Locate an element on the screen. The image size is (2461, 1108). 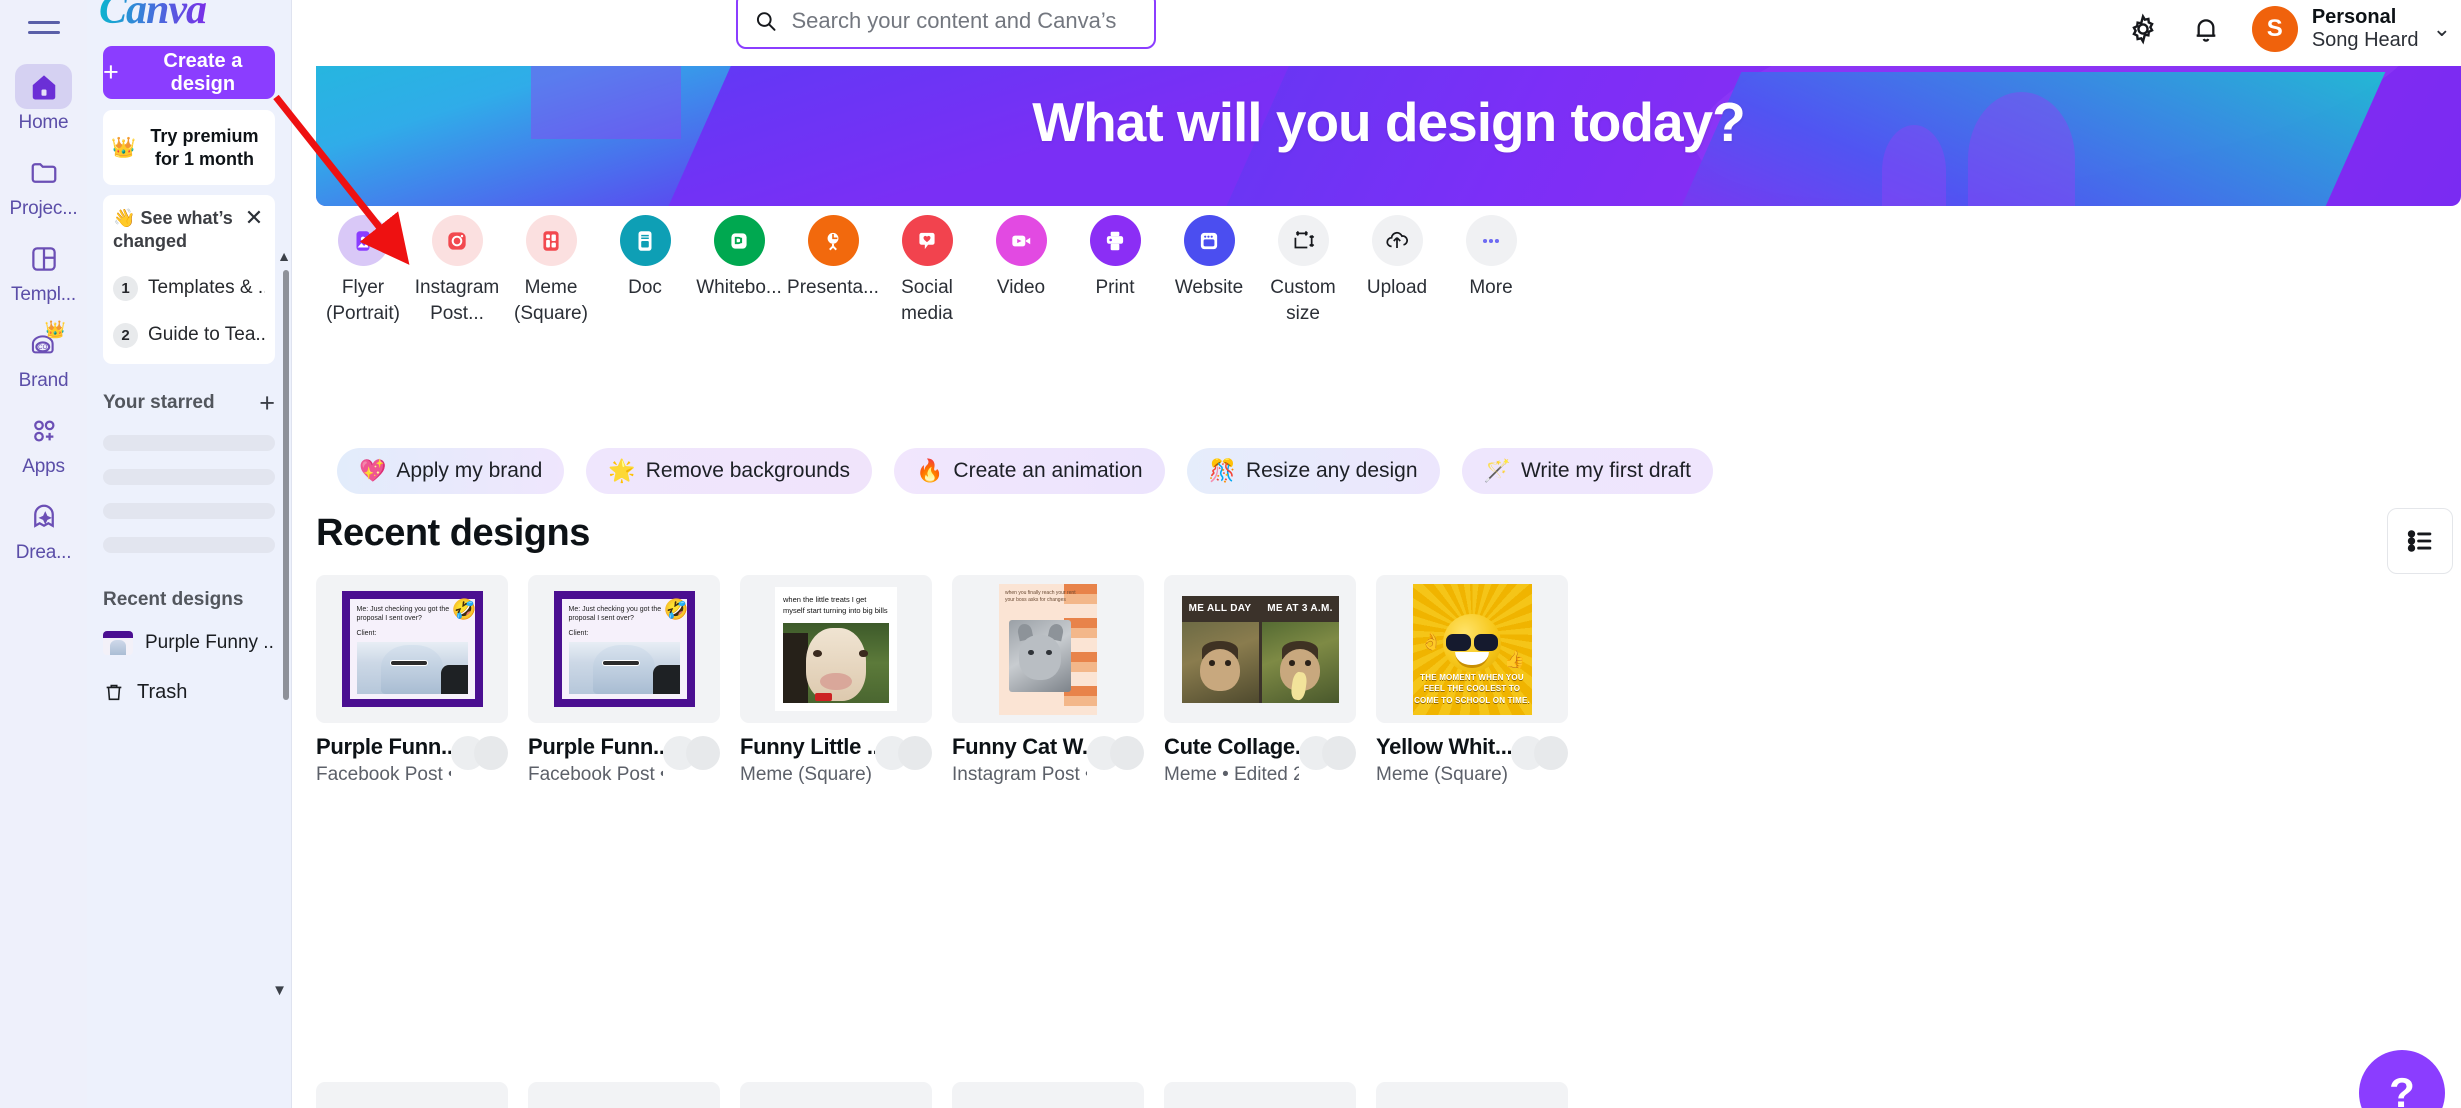
sidebar-item-label: Home is located at coordinates (43, 122).